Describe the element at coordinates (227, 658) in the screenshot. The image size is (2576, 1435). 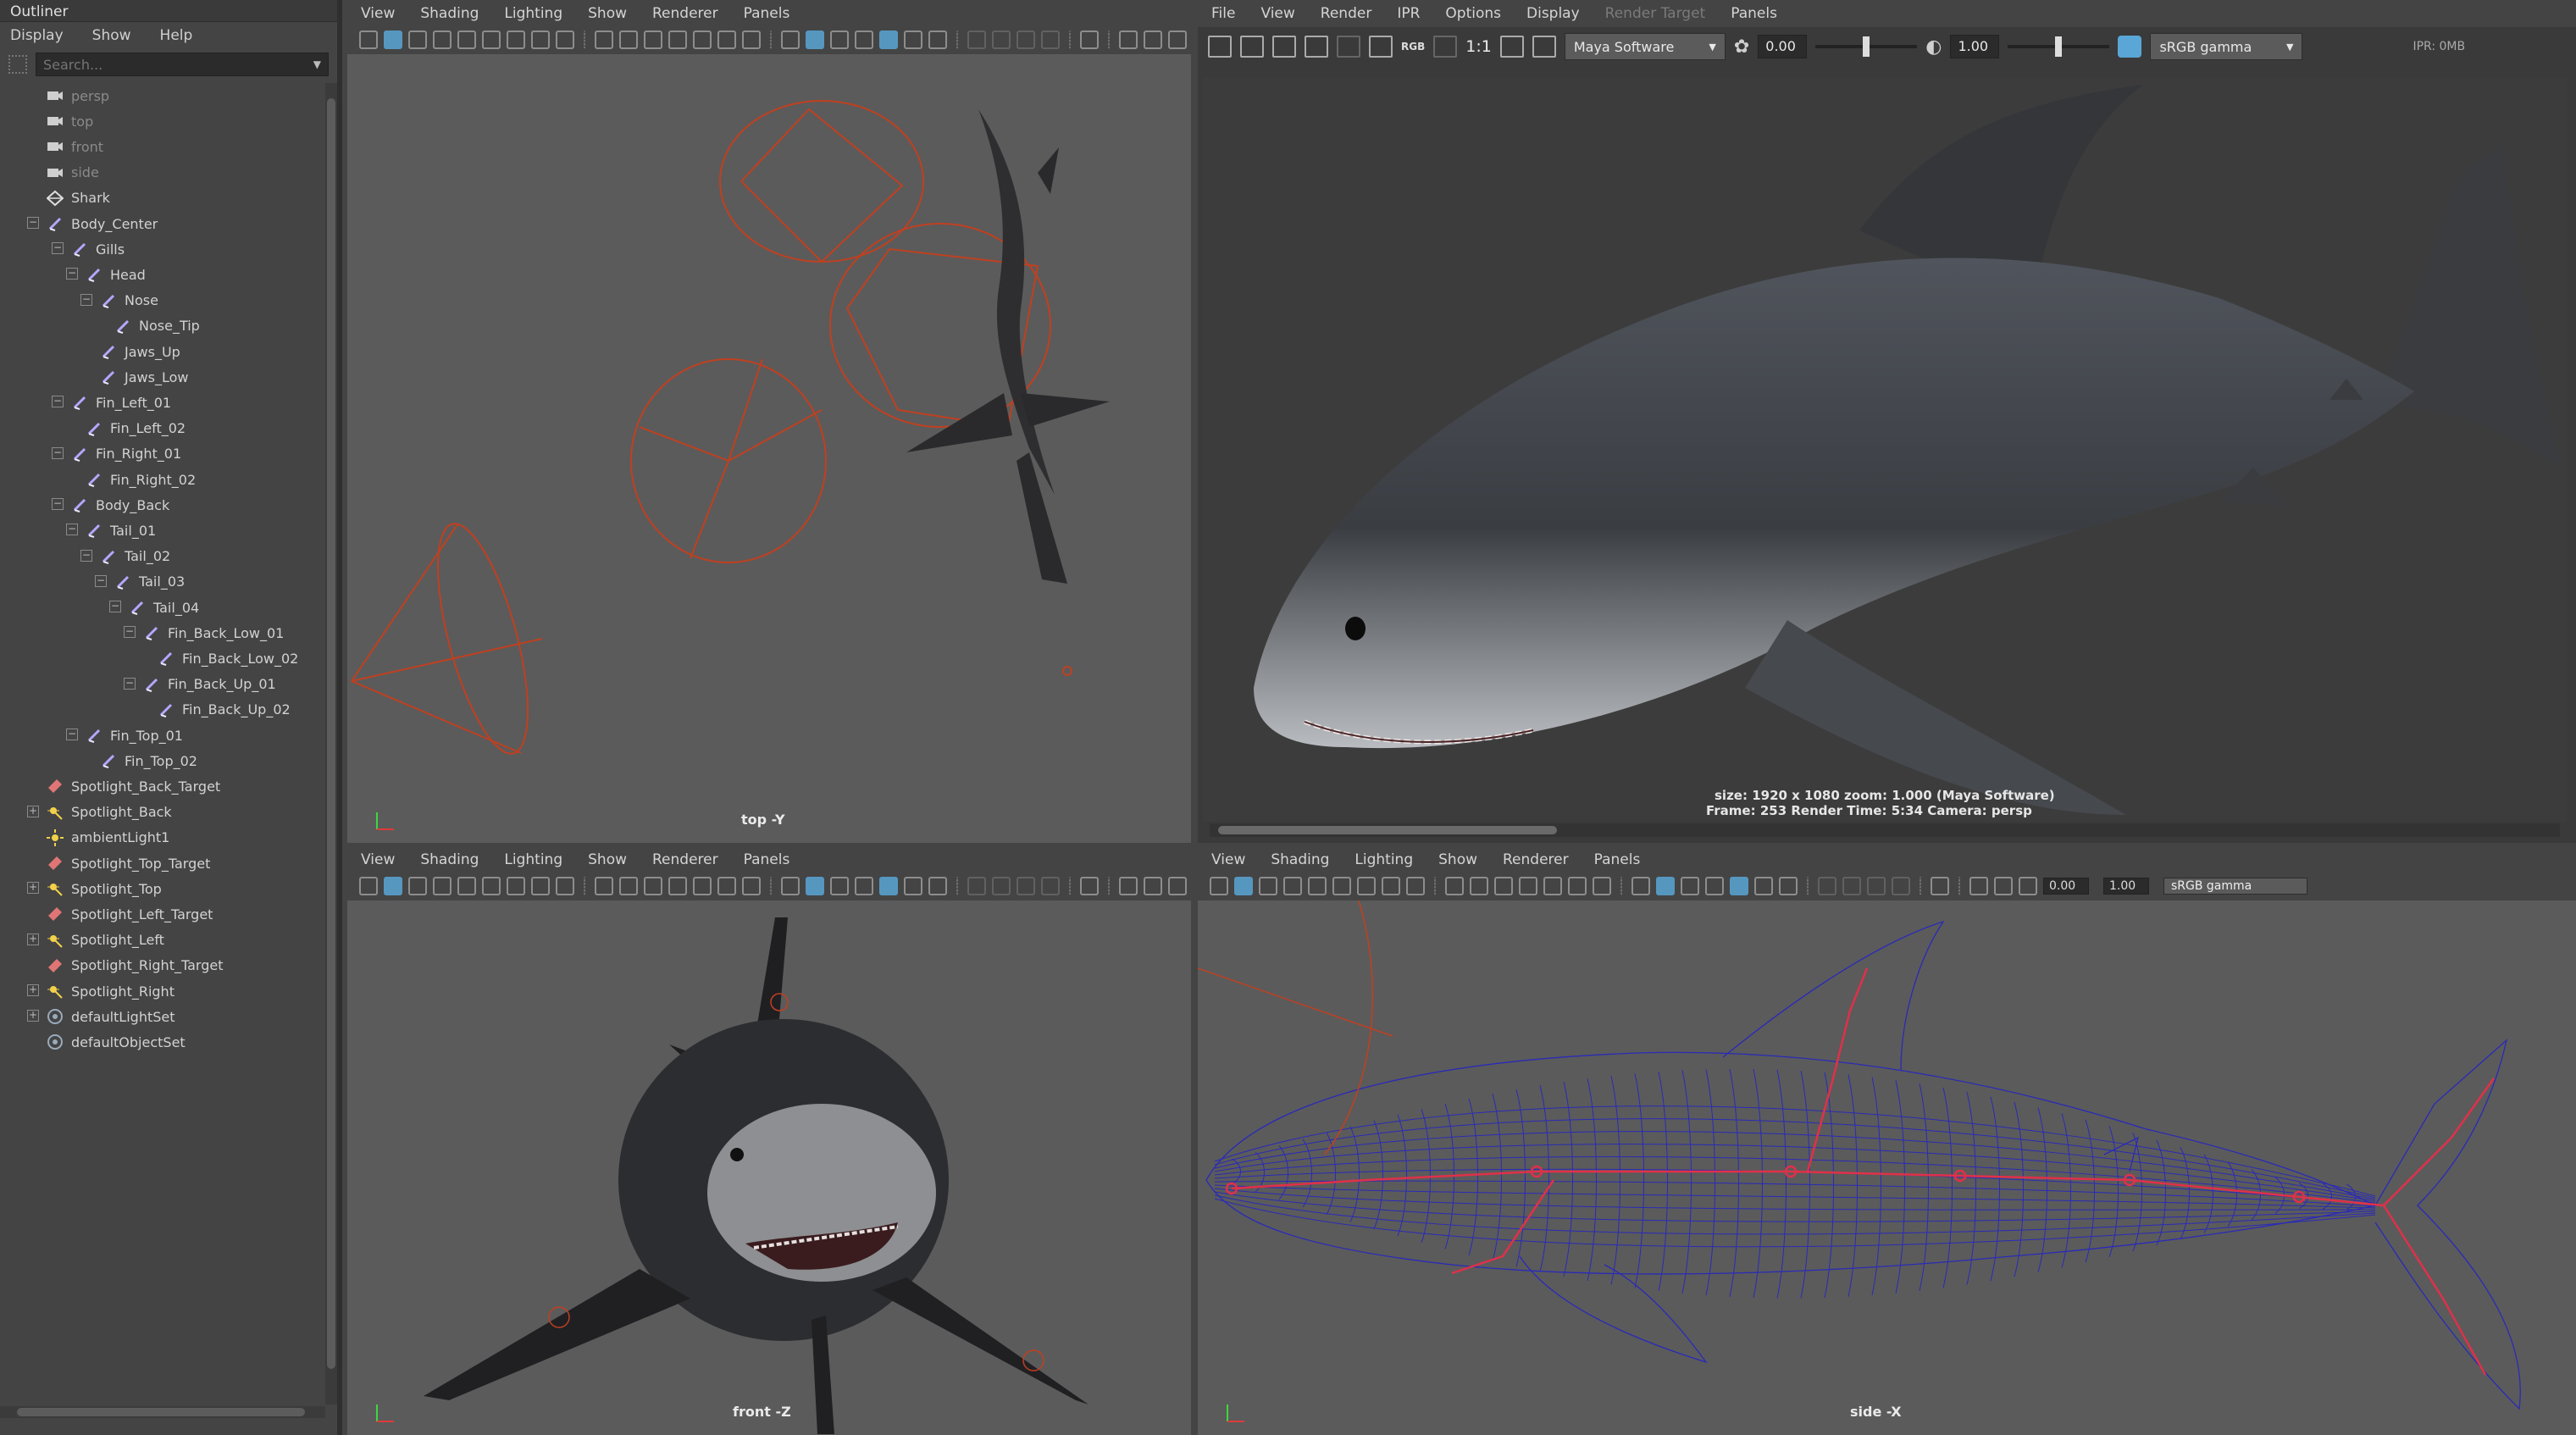
I see `outliner-item: Fin_Back_Low_02` at that location.